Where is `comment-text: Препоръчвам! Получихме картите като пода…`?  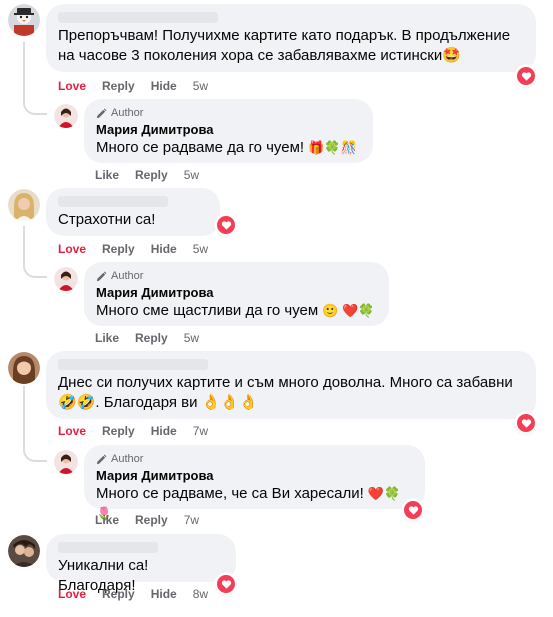
comment-text: Препоръчвам! Получихме картите като пода… is located at coordinates (286, 45).